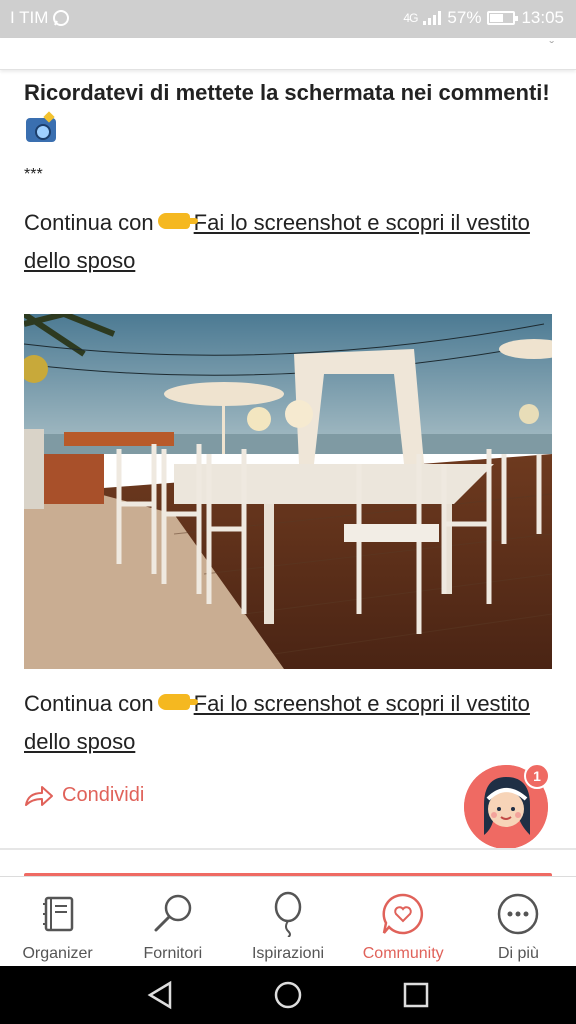 The image size is (576, 1024). What do you see at coordinates (551, 46) in the screenshot?
I see `chevron-up-icon: ˇ` at bounding box center [551, 46].